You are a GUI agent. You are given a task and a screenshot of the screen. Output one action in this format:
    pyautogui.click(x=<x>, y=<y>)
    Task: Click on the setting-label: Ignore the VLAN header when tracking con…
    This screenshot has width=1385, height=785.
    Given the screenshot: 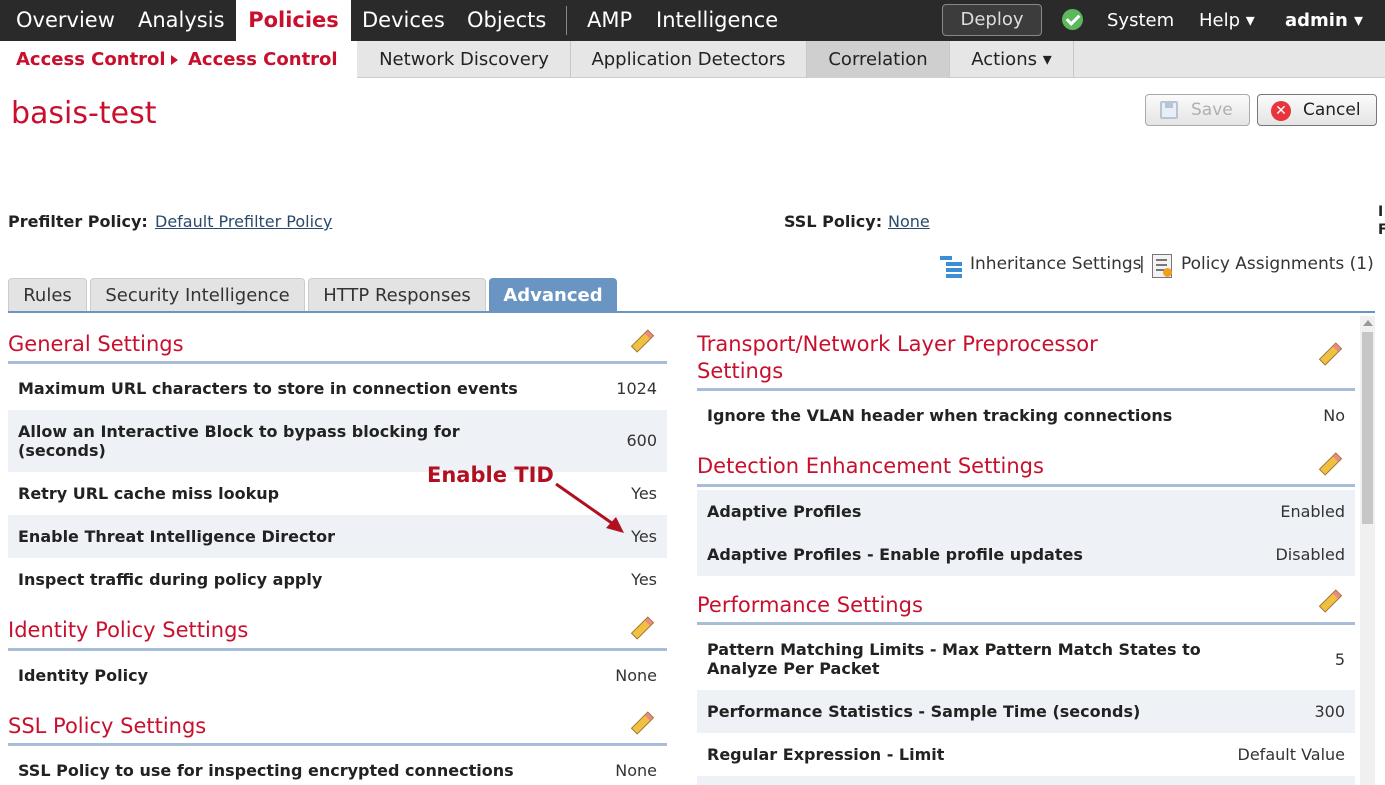 What is the action you would take?
    pyautogui.click(x=940, y=415)
    